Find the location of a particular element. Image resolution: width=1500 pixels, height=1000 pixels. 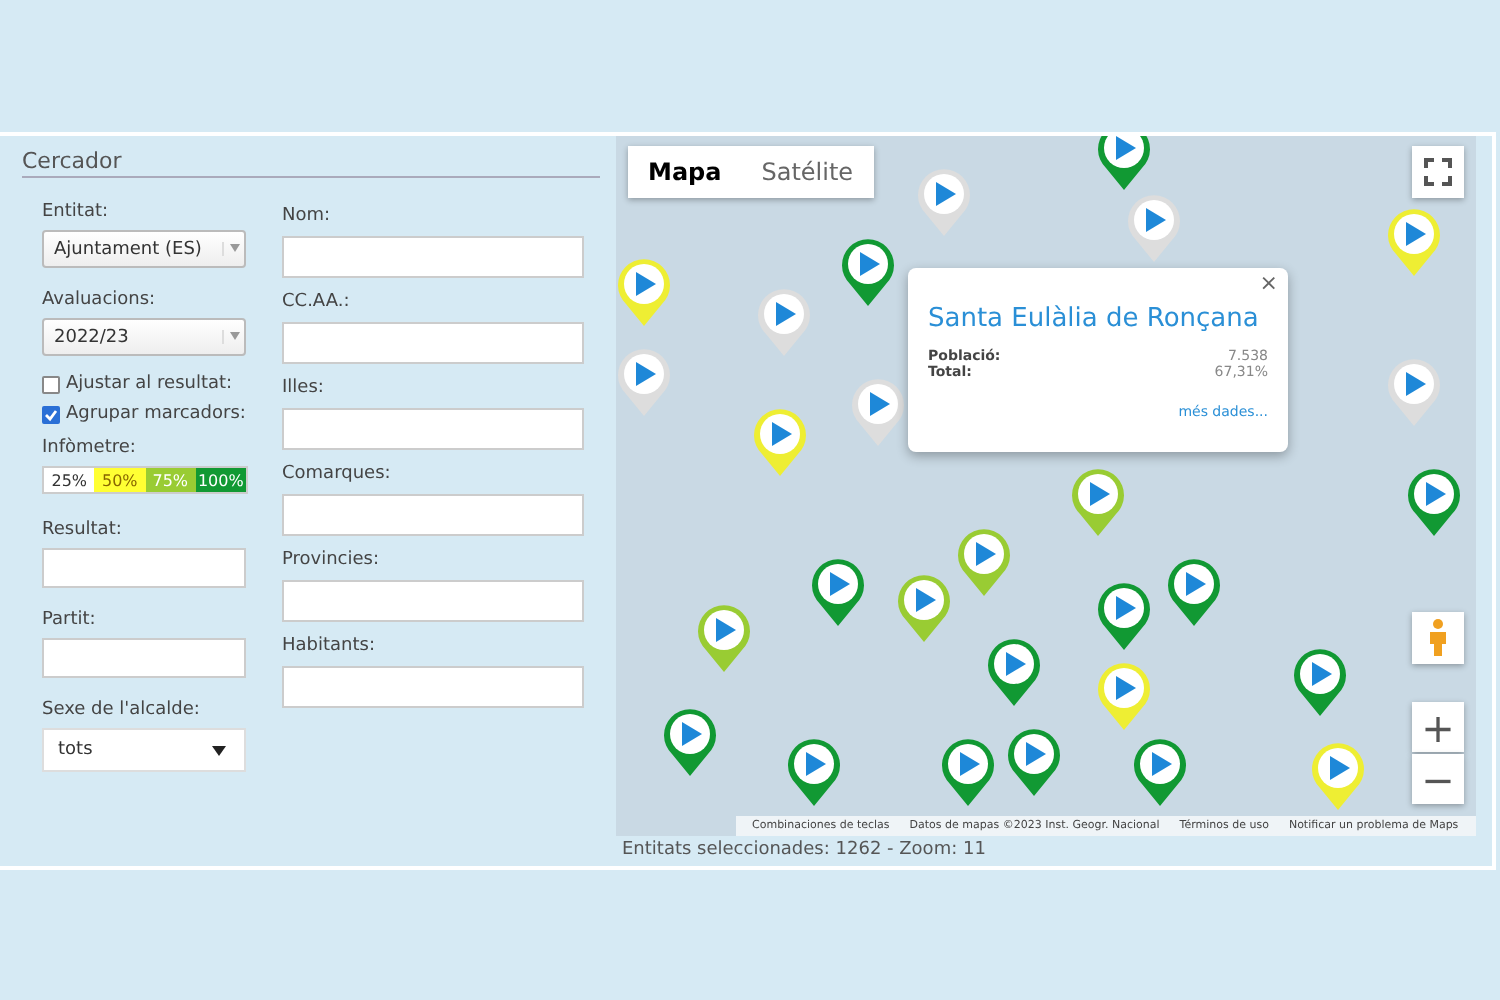

close-icon: × is located at coordinates (1268, 283).